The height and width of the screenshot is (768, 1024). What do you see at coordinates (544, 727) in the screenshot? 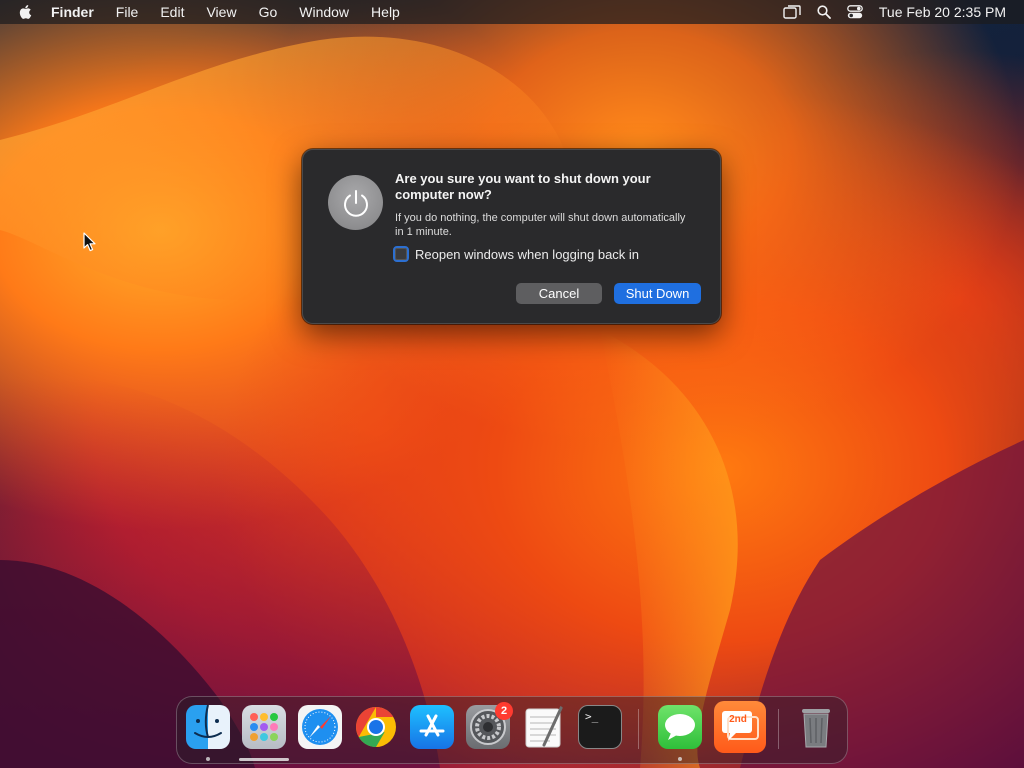
I see `textedit-icon` at bounding box center [544, 727].